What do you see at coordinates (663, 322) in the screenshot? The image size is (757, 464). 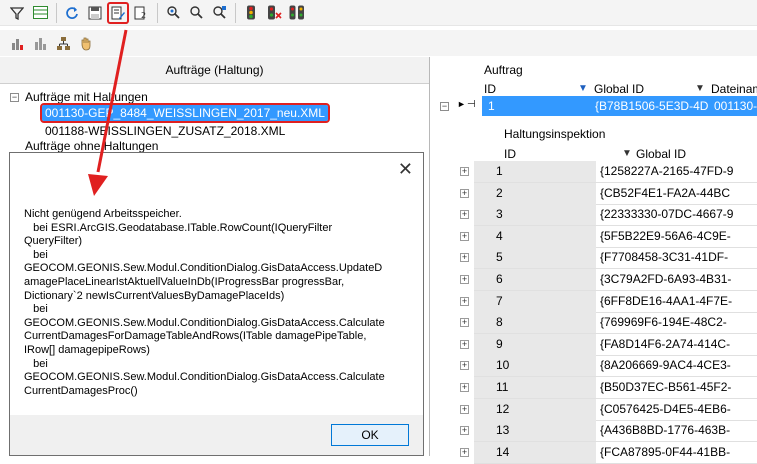 I see `cell-global-id: {769969F6-194E-48C2-` at bounding box center [663, 322].